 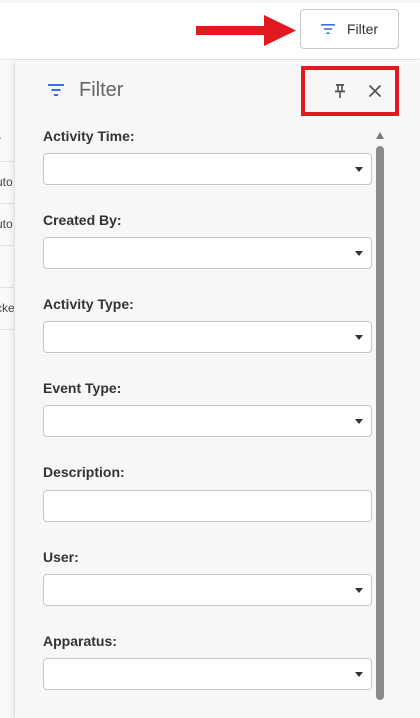 I want to click on filter-button: Filter, so click(x=349, y=29).